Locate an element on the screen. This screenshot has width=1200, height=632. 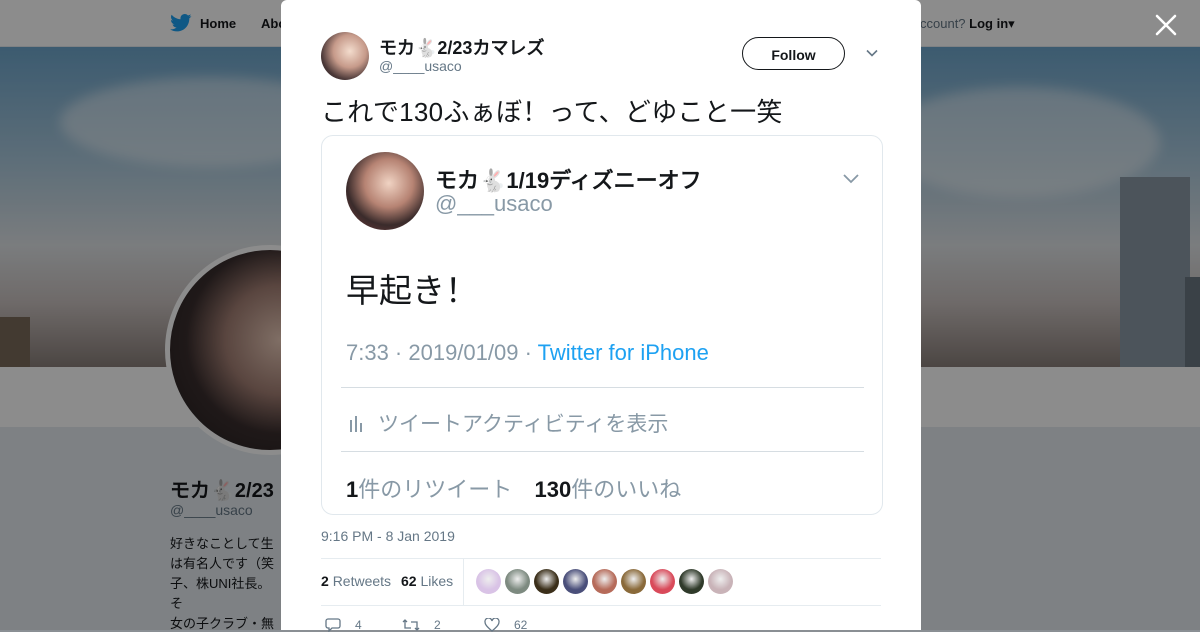
author-avatar is located at coordinates (345, 56).